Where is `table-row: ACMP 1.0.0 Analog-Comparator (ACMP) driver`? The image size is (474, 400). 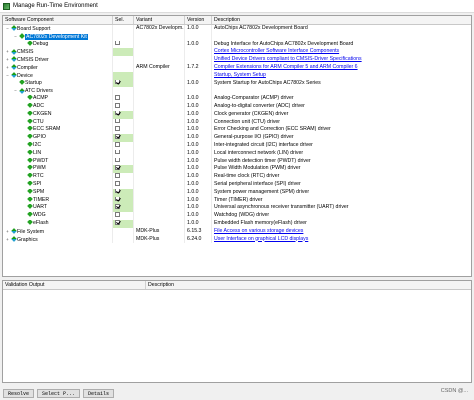
table-row: ACMP 1.0.0 Analog-Comparator (ACMP) driver is located at coordinates (237, 99).